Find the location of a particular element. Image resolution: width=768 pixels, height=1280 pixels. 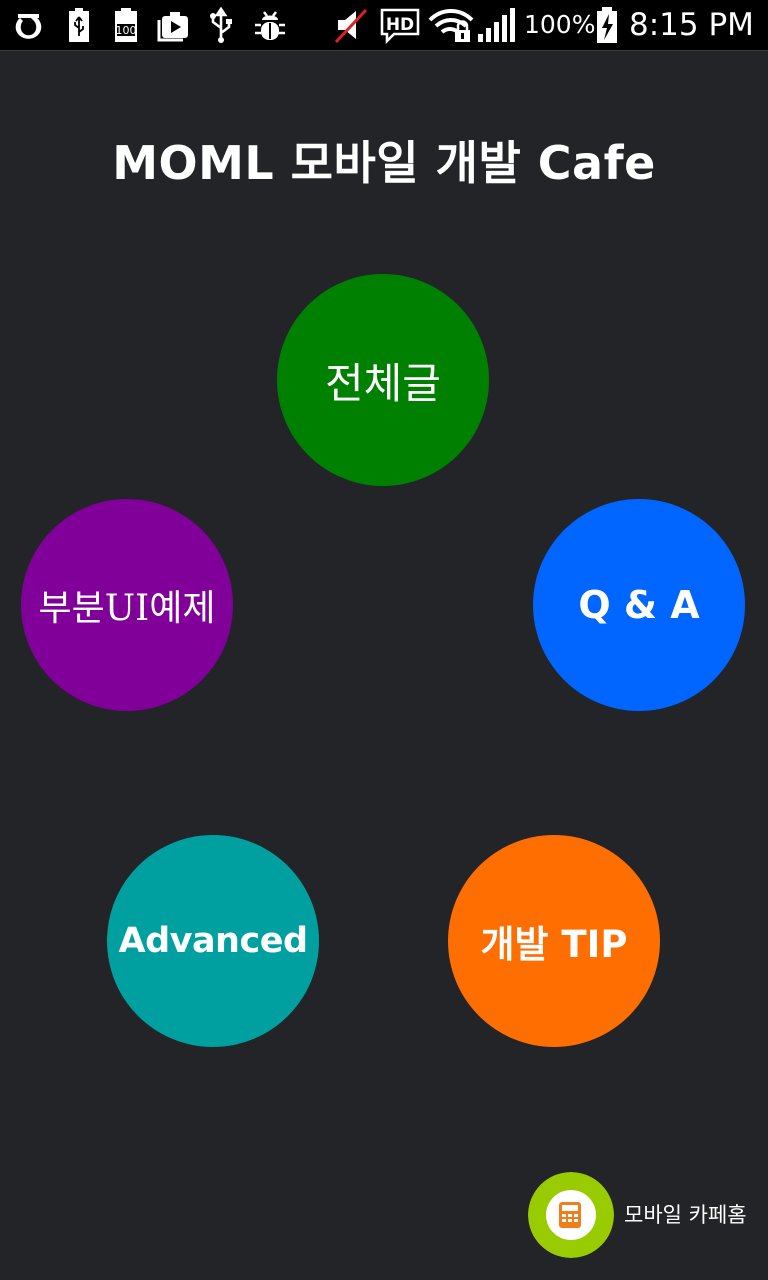

hd-voice-icon: HD is located at coordinates (400, 26).